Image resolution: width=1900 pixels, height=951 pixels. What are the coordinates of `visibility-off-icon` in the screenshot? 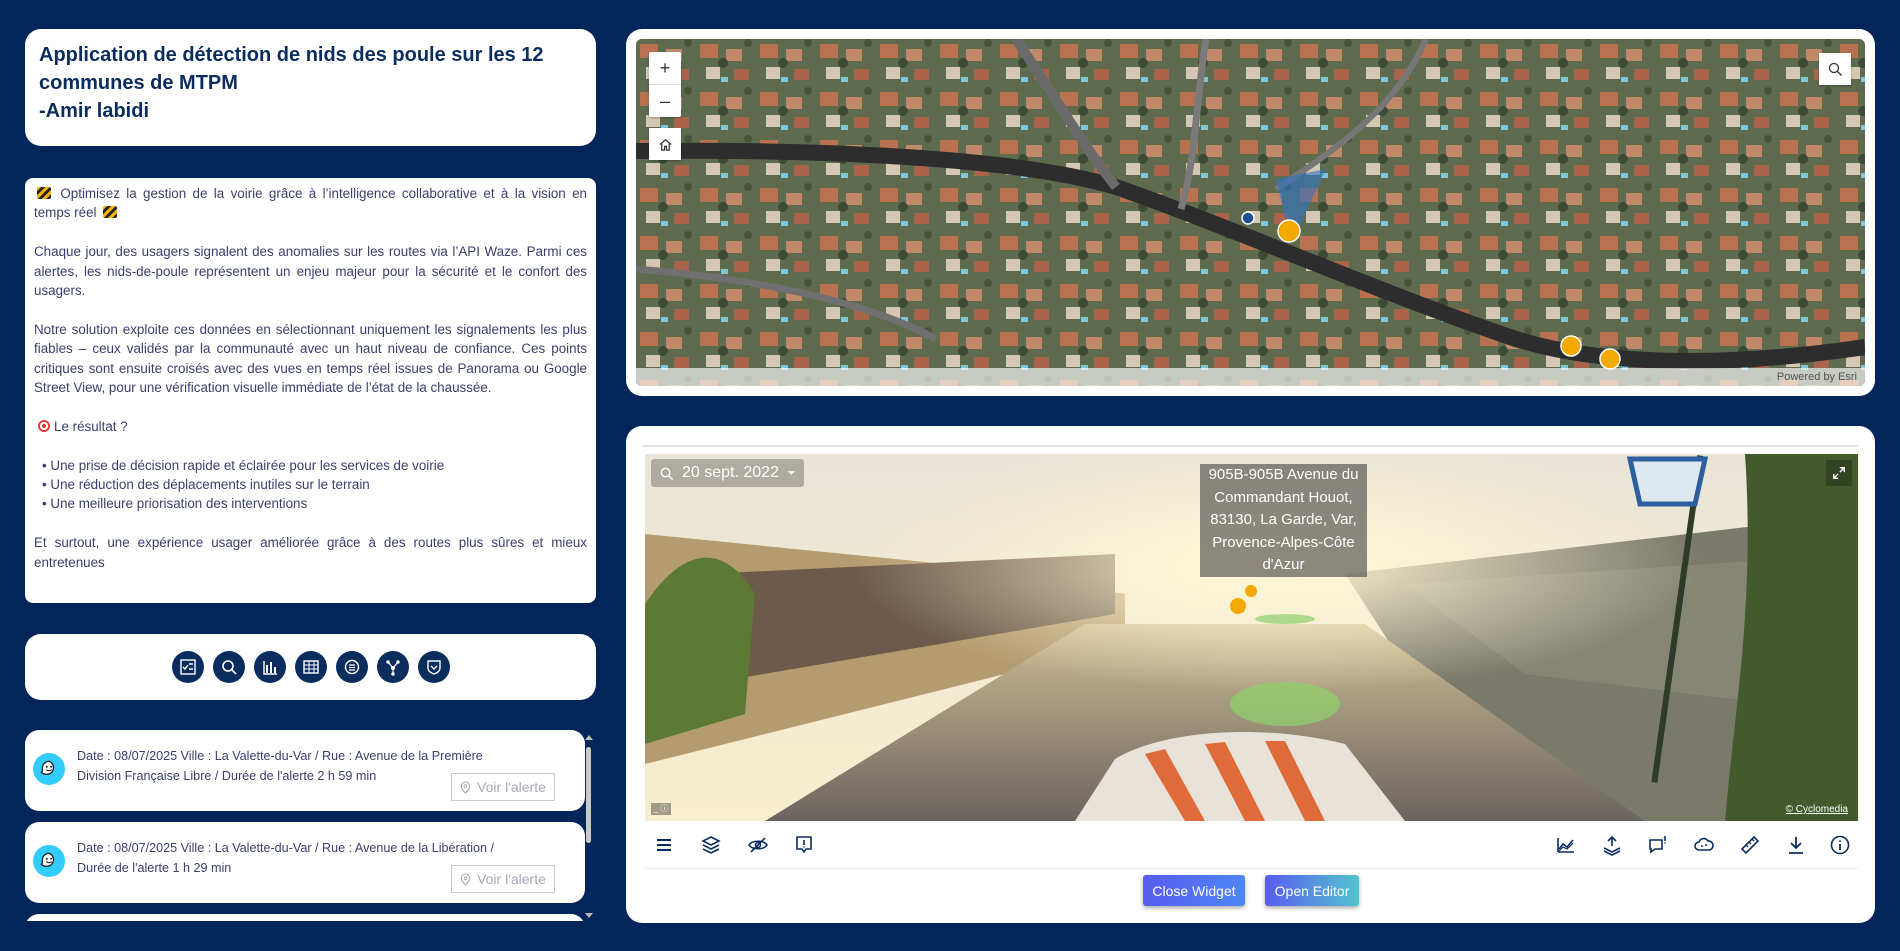 It's located at (758, 845).